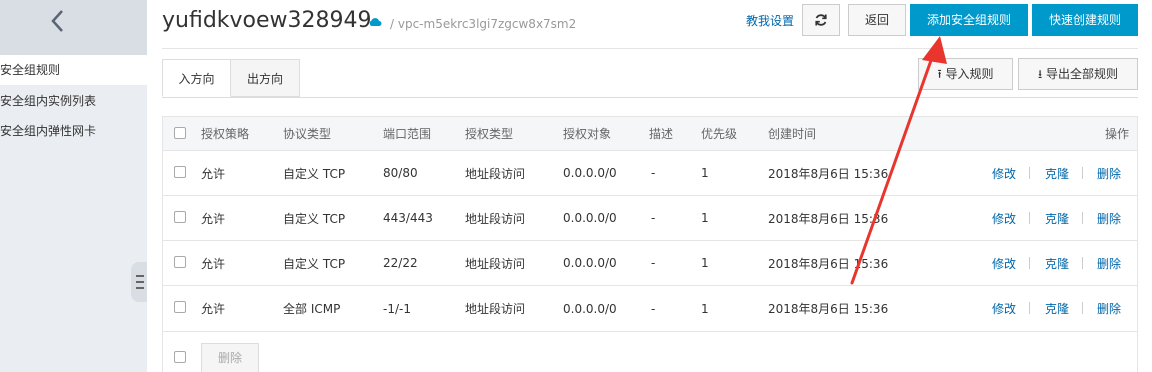 This screenshot has width=1152, height=372. I want to click on import-rules-button: ⭱ 导入规则, so click(965, 74).